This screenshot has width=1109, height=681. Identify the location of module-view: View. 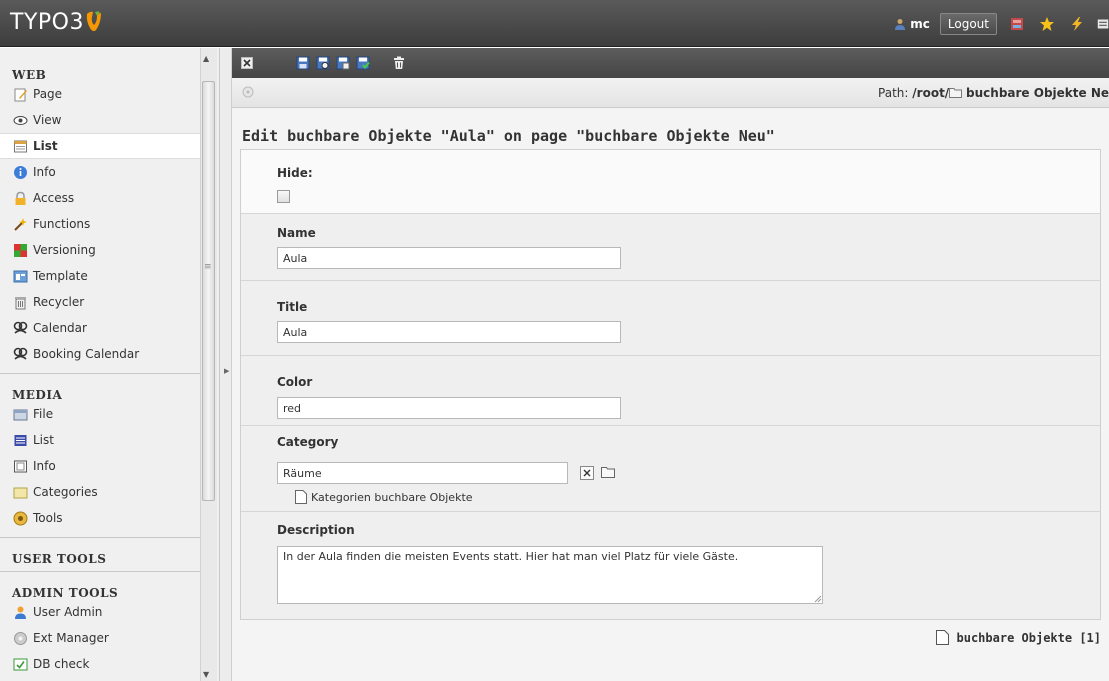
(100, 120).